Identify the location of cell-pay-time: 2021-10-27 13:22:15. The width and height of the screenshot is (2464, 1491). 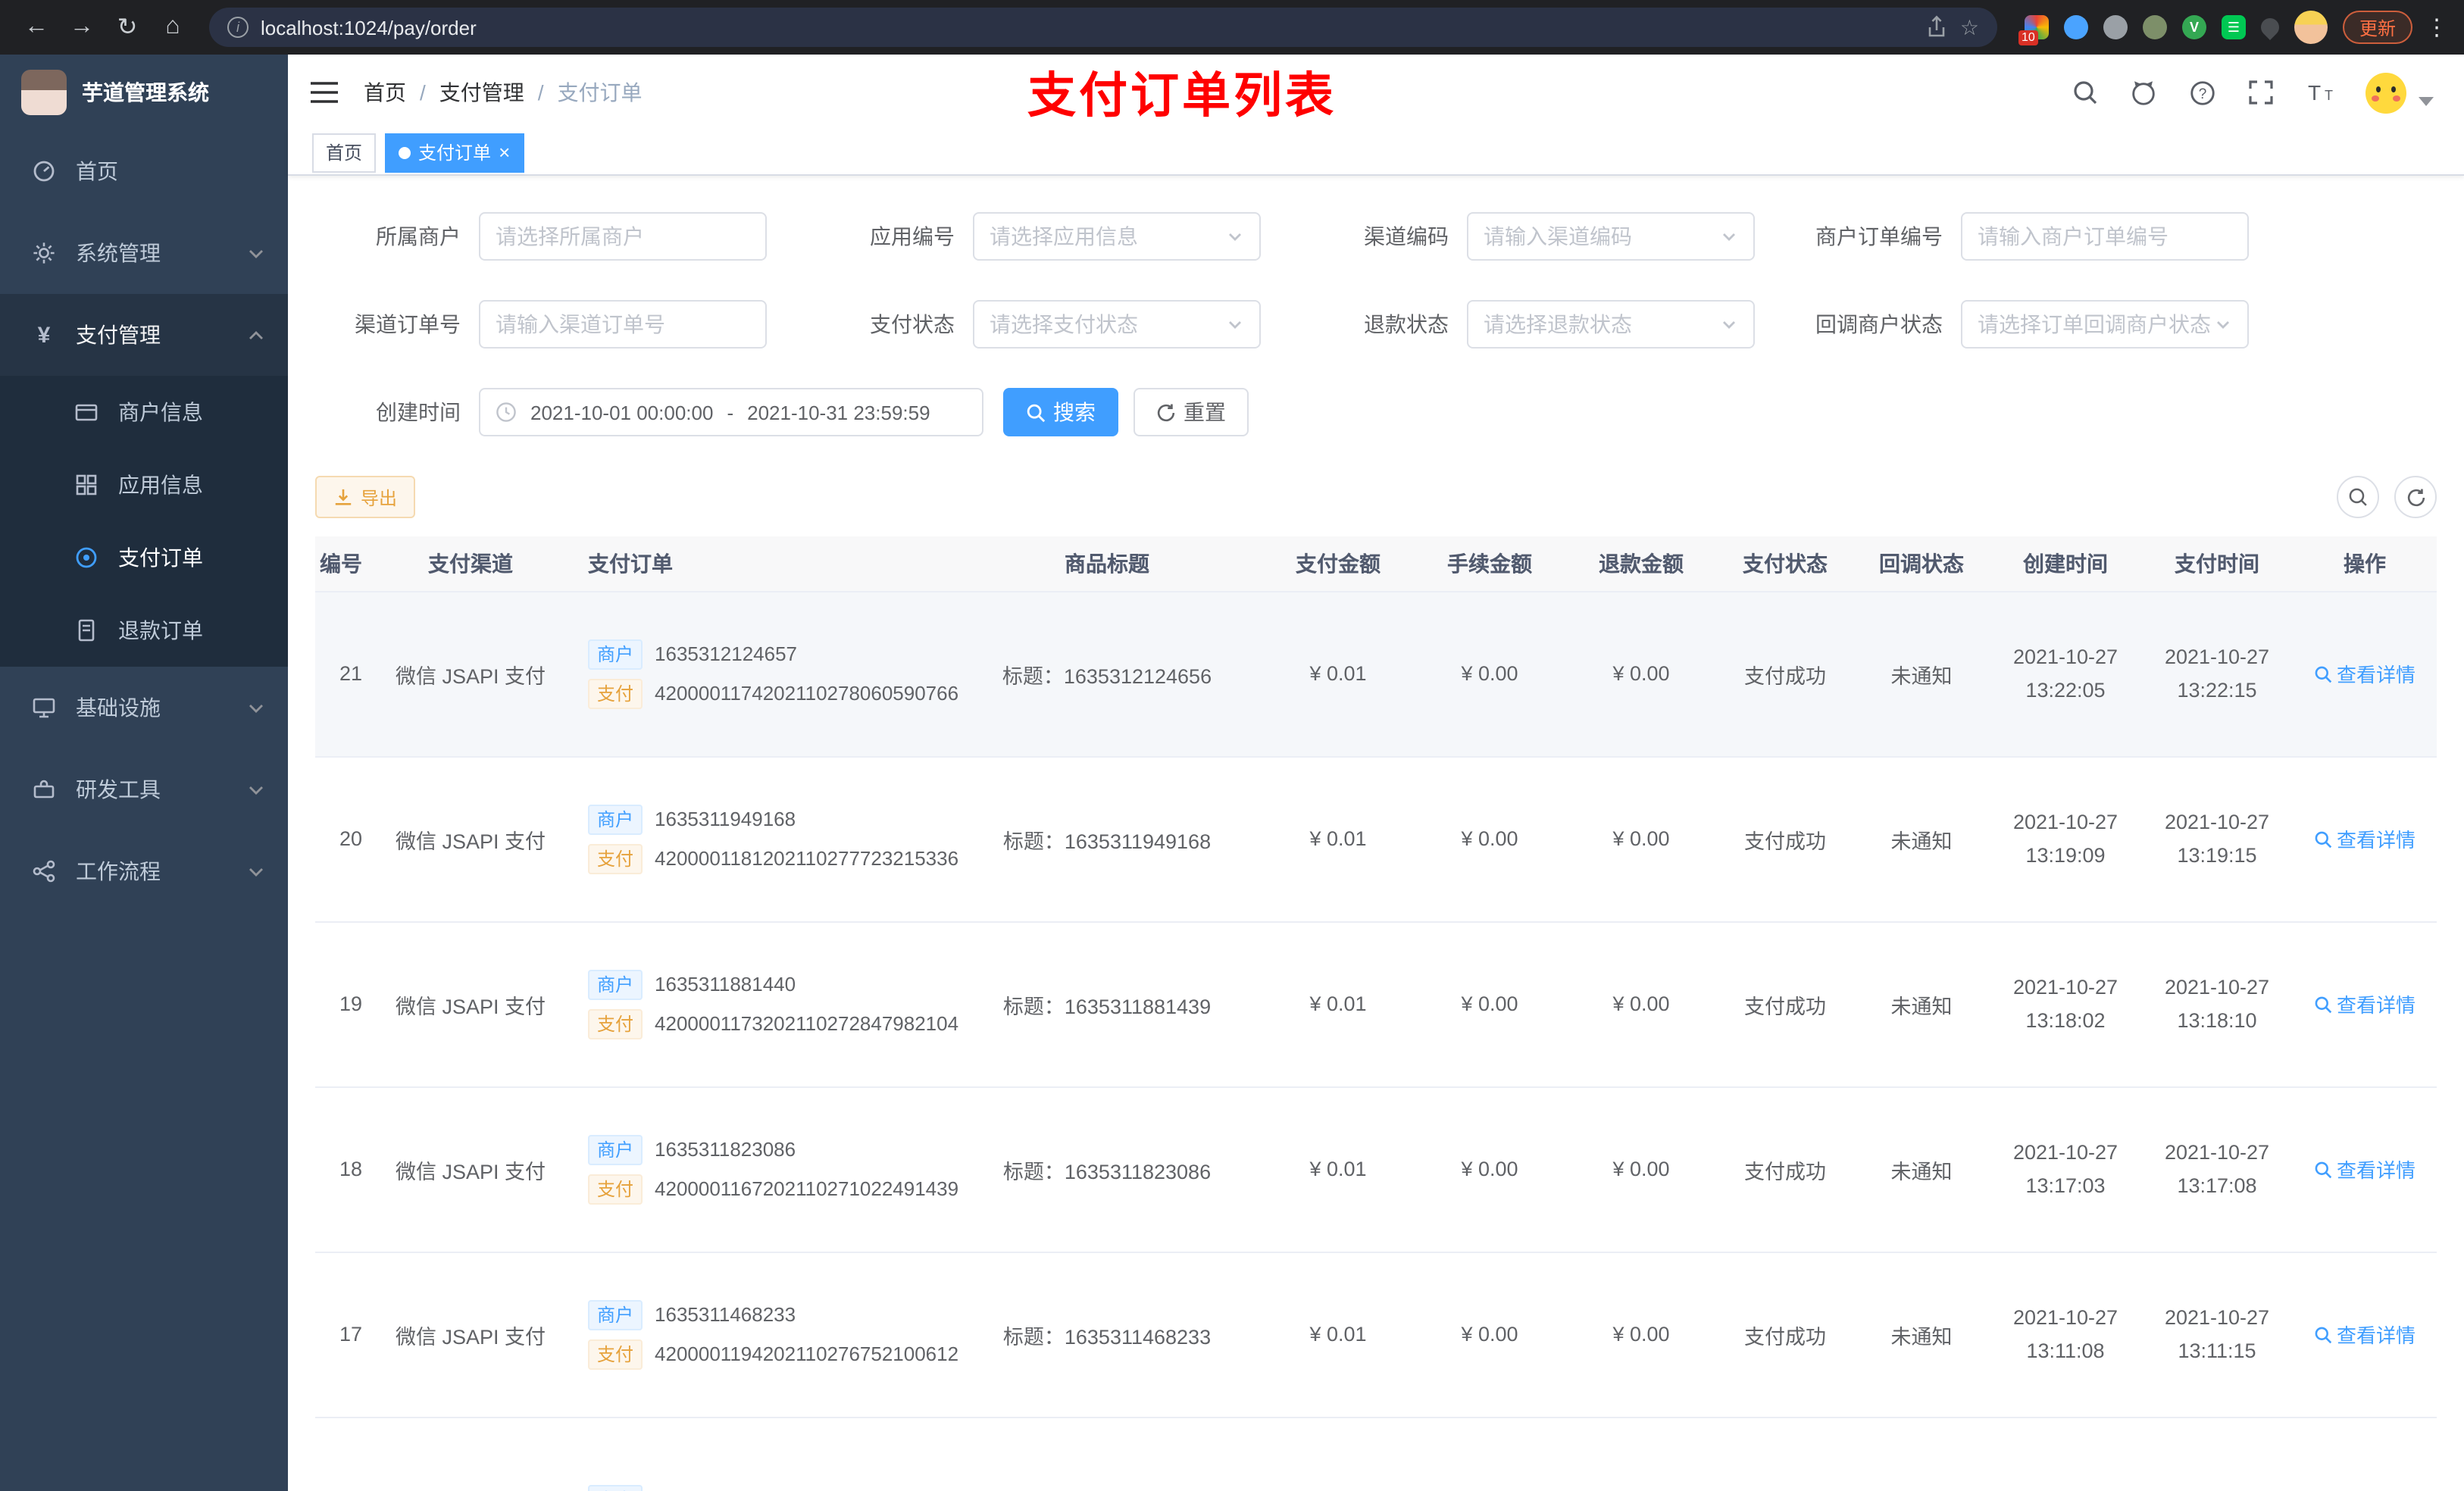
(2217, 674).